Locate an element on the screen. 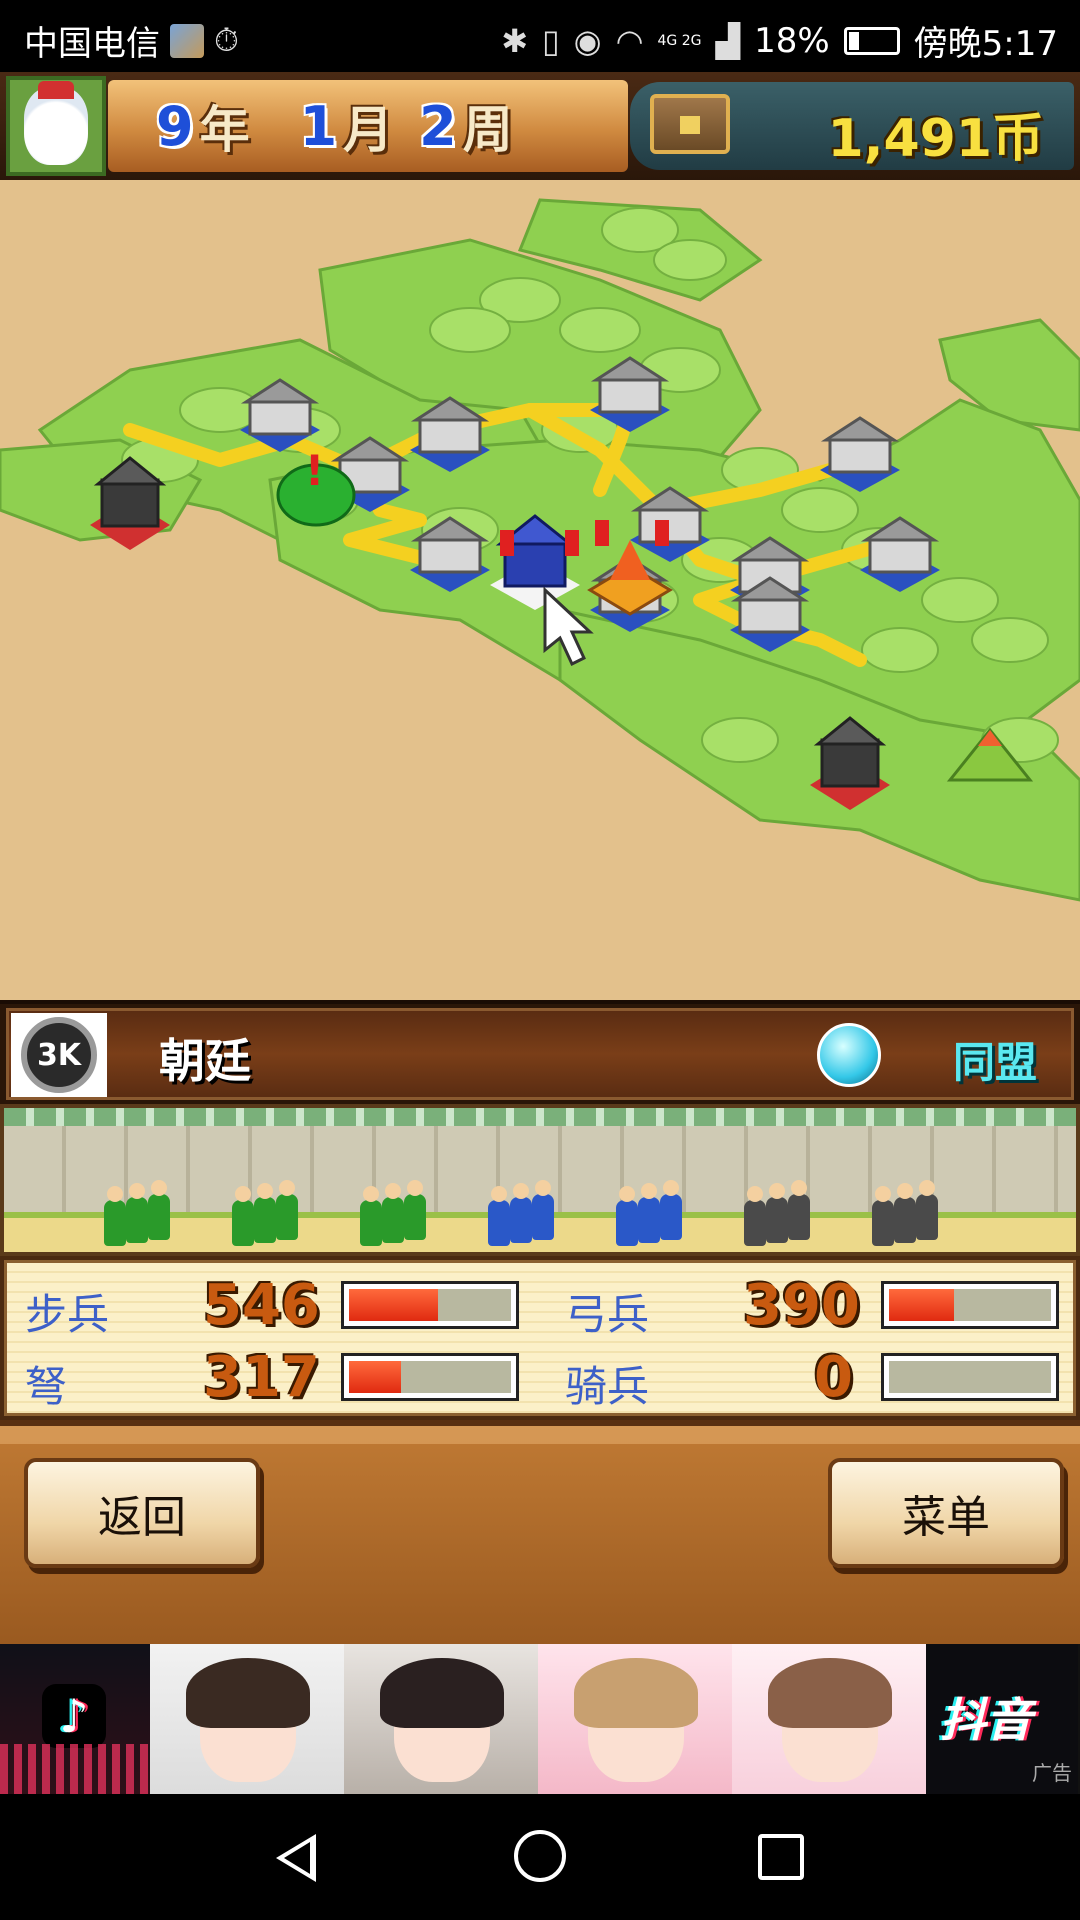  money-display: 1,491币 is located at coordinates (852, 126).